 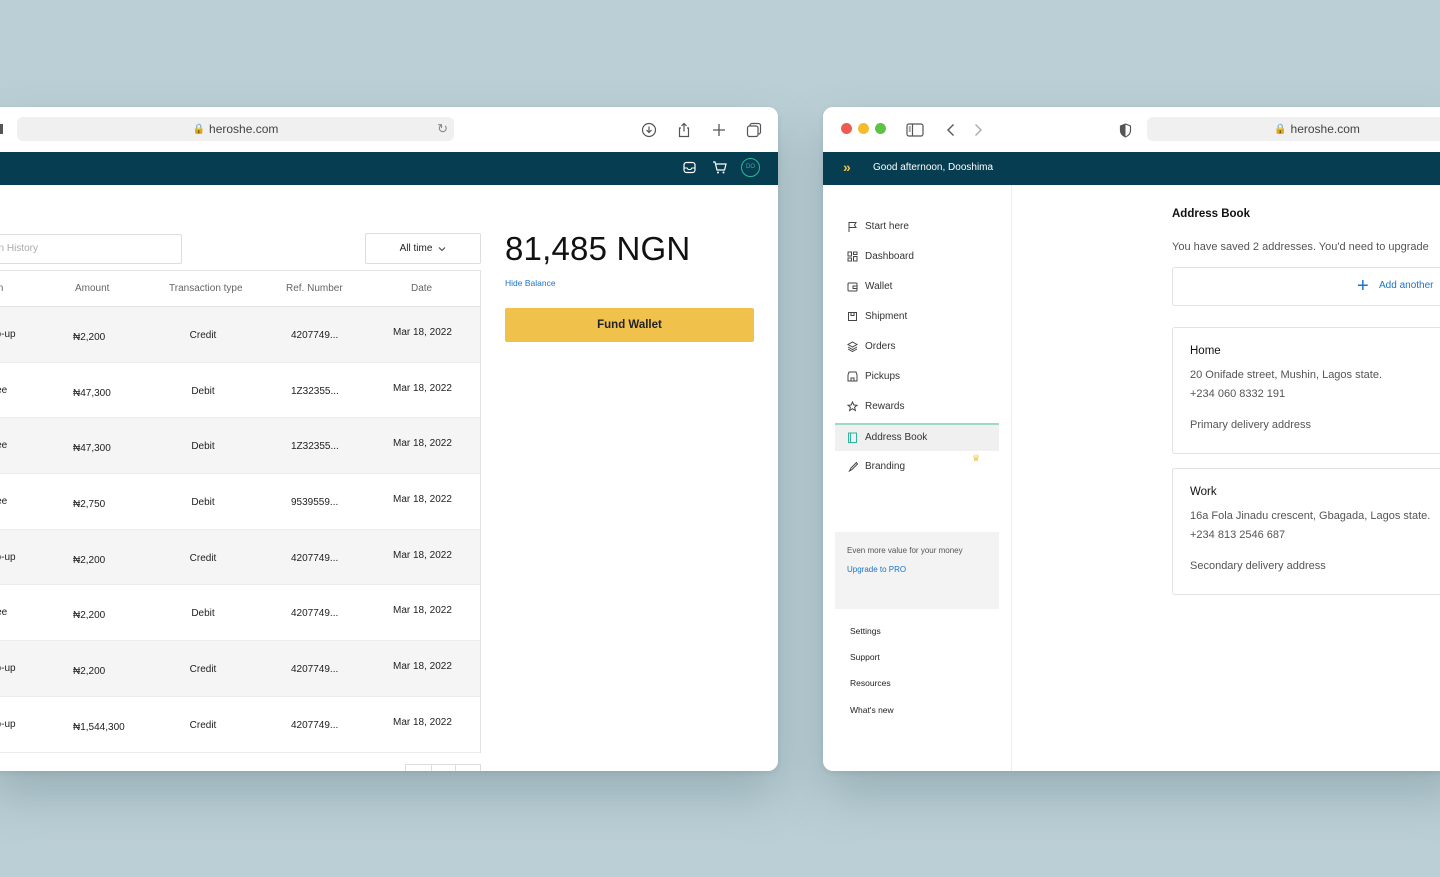 I want to click on browser-toolbar: 🔒 heroshe.com ↻, so click(x=389, y=129).